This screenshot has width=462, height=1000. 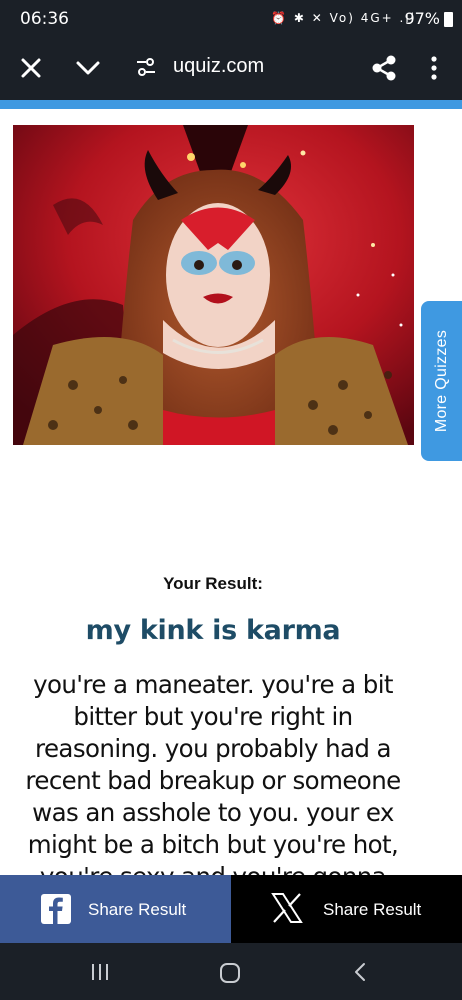 I want to click on x-share-button: Share Result, so click(x=346, y=909).